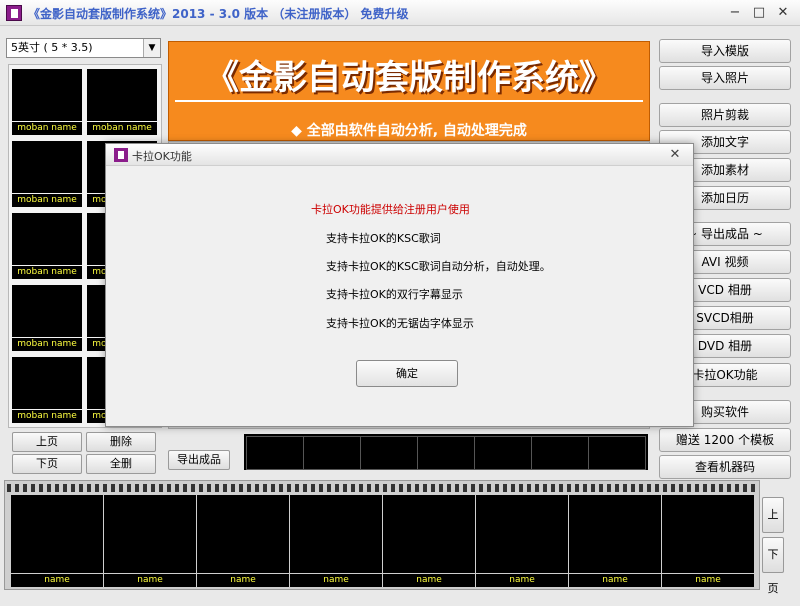 The image size is (800, 606). Describe the element at coordinates (773, 526) in the screenshot. I see `film-prev-page-button: 上页` at that location.